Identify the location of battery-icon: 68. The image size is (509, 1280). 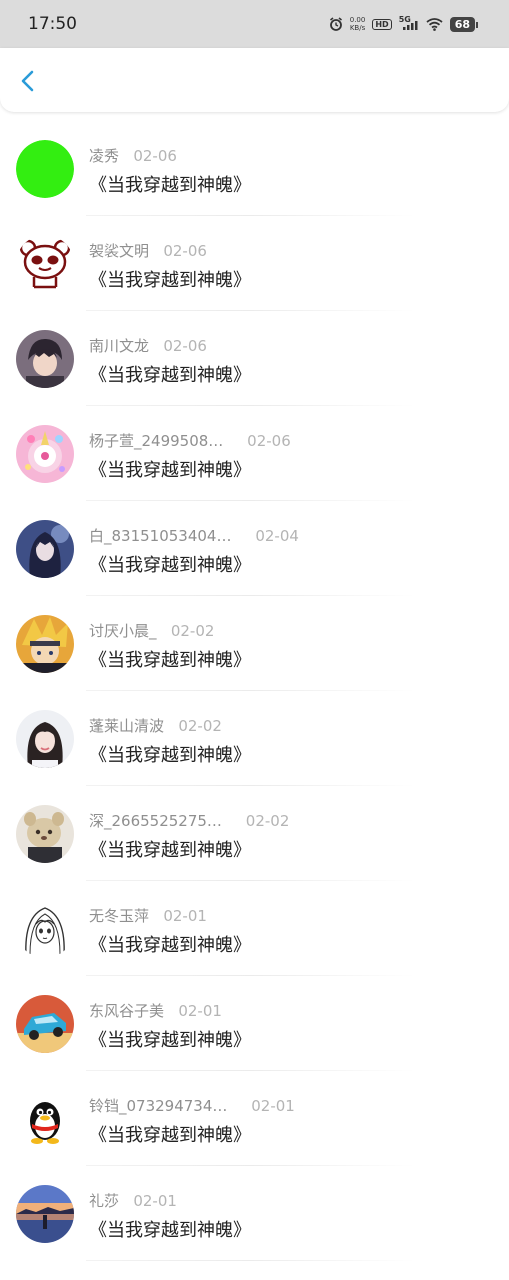
(464, 24).